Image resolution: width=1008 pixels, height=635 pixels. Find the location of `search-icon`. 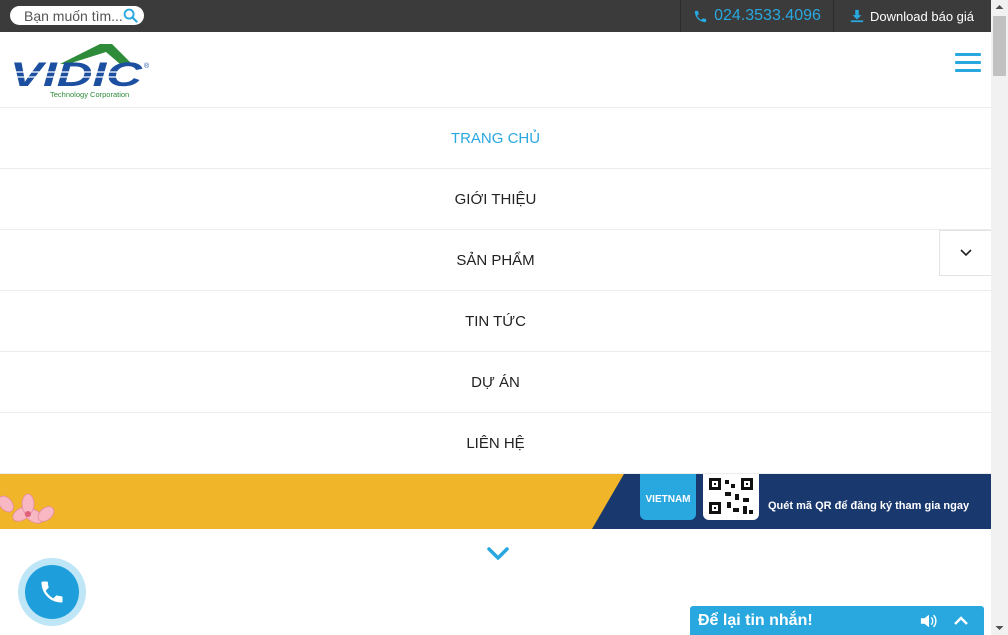

search-icon is located at coordinates (130, 15).